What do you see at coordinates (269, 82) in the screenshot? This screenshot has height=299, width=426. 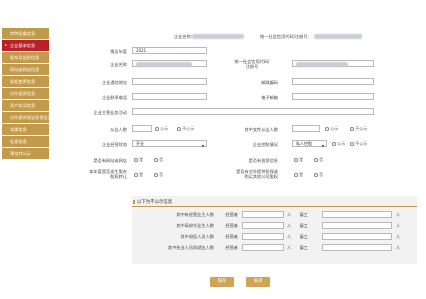 I see `postcode-label: 邮政编码` at bounding box center [269, 82].